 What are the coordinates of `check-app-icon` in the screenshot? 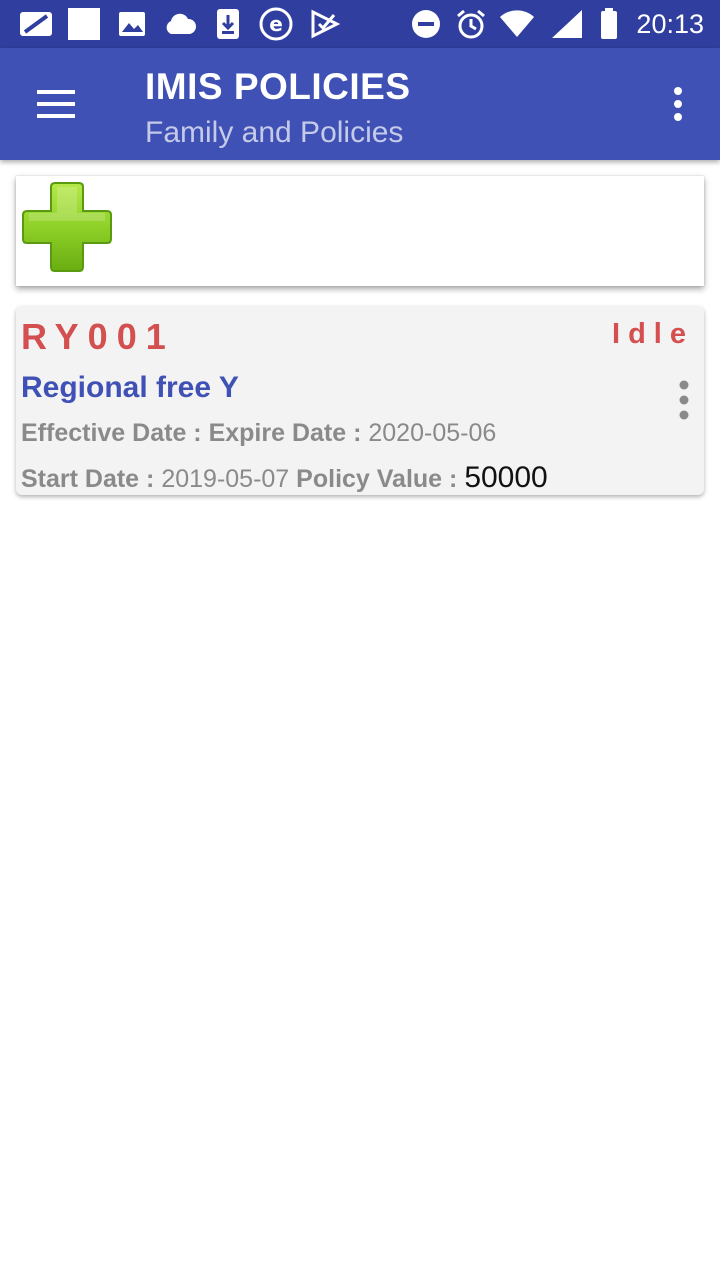 It's located at (325, 24).